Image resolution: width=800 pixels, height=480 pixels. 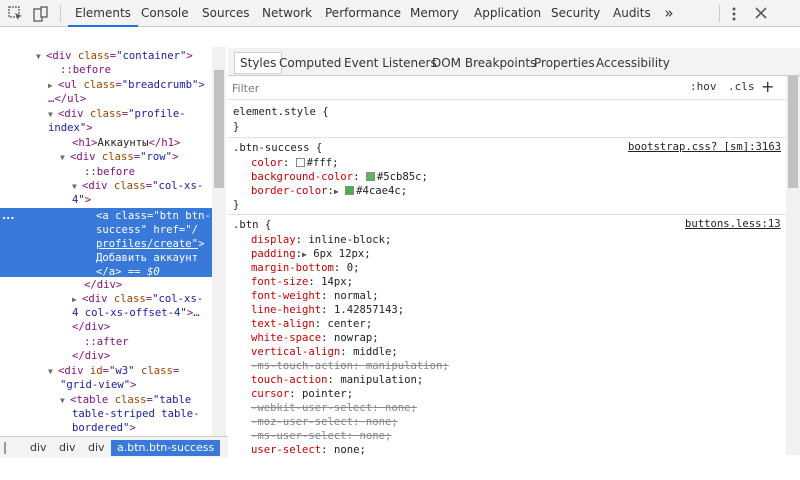 I want to click on element-style-selector: element.style {, so click(x=281, y=112).